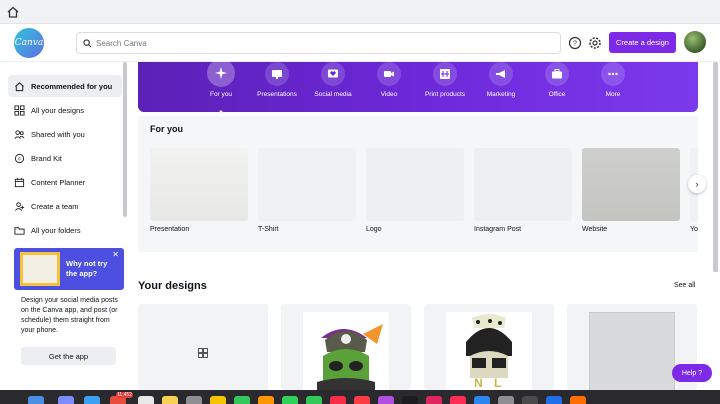 This screenshot has width=720, height=404. Describe the element at coordinates (170, 229) in the screenshot. I see `card-label: Presentation` at that location.